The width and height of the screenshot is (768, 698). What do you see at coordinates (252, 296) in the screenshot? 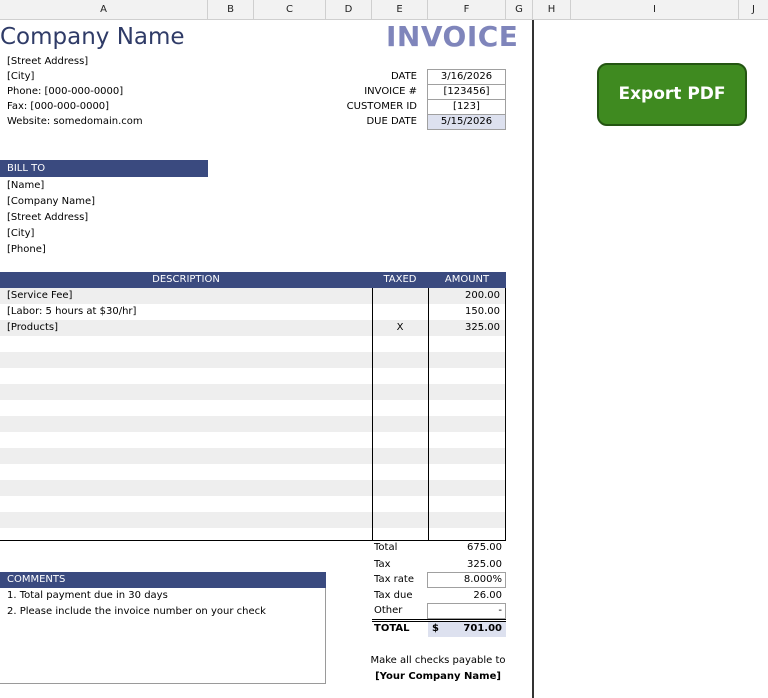
I see `table-row: [Service Fee] 200.00` at bounding box center [252, 296].